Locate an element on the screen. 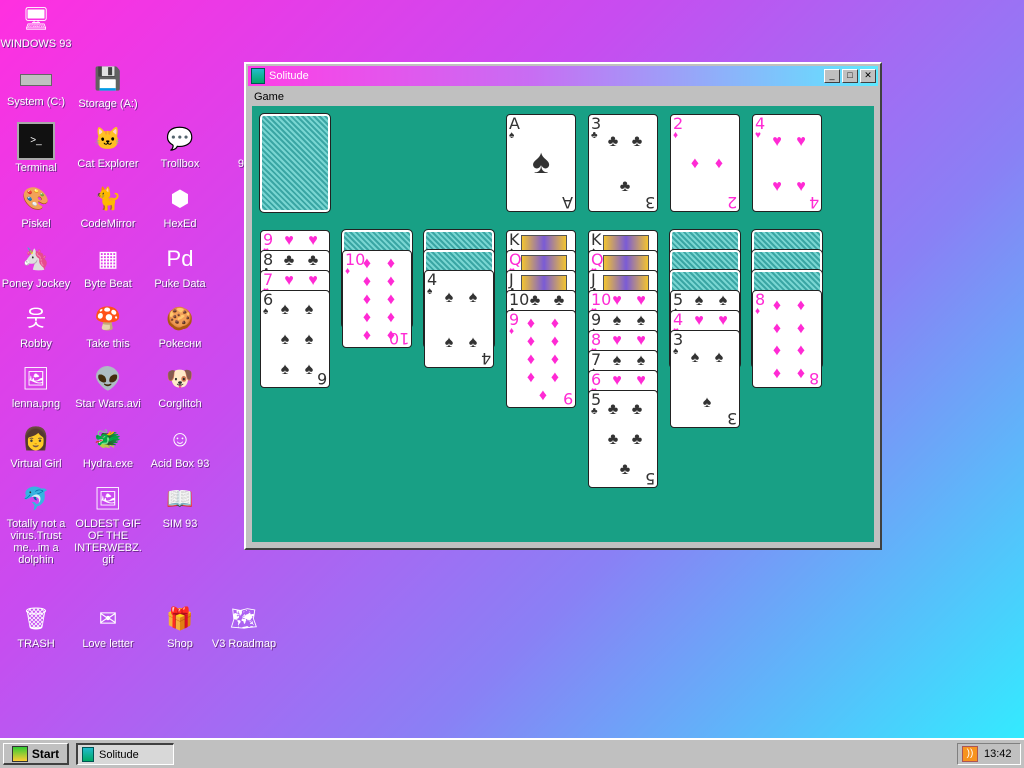 The height and width of the screenshot is (768, 1024). desktop-icon: 🗺 V3 Roadmap is located at coordinates (244, 626).